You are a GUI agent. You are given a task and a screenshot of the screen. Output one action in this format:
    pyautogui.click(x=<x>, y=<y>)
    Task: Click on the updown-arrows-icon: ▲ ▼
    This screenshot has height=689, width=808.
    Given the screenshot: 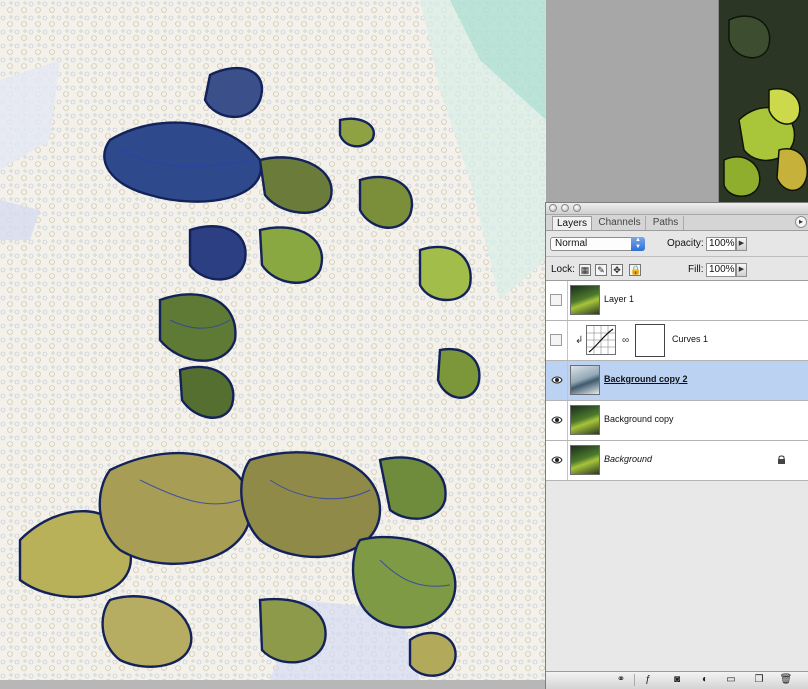 What is the action you would take?
    pyautogui.click(x=638, y=244)
    